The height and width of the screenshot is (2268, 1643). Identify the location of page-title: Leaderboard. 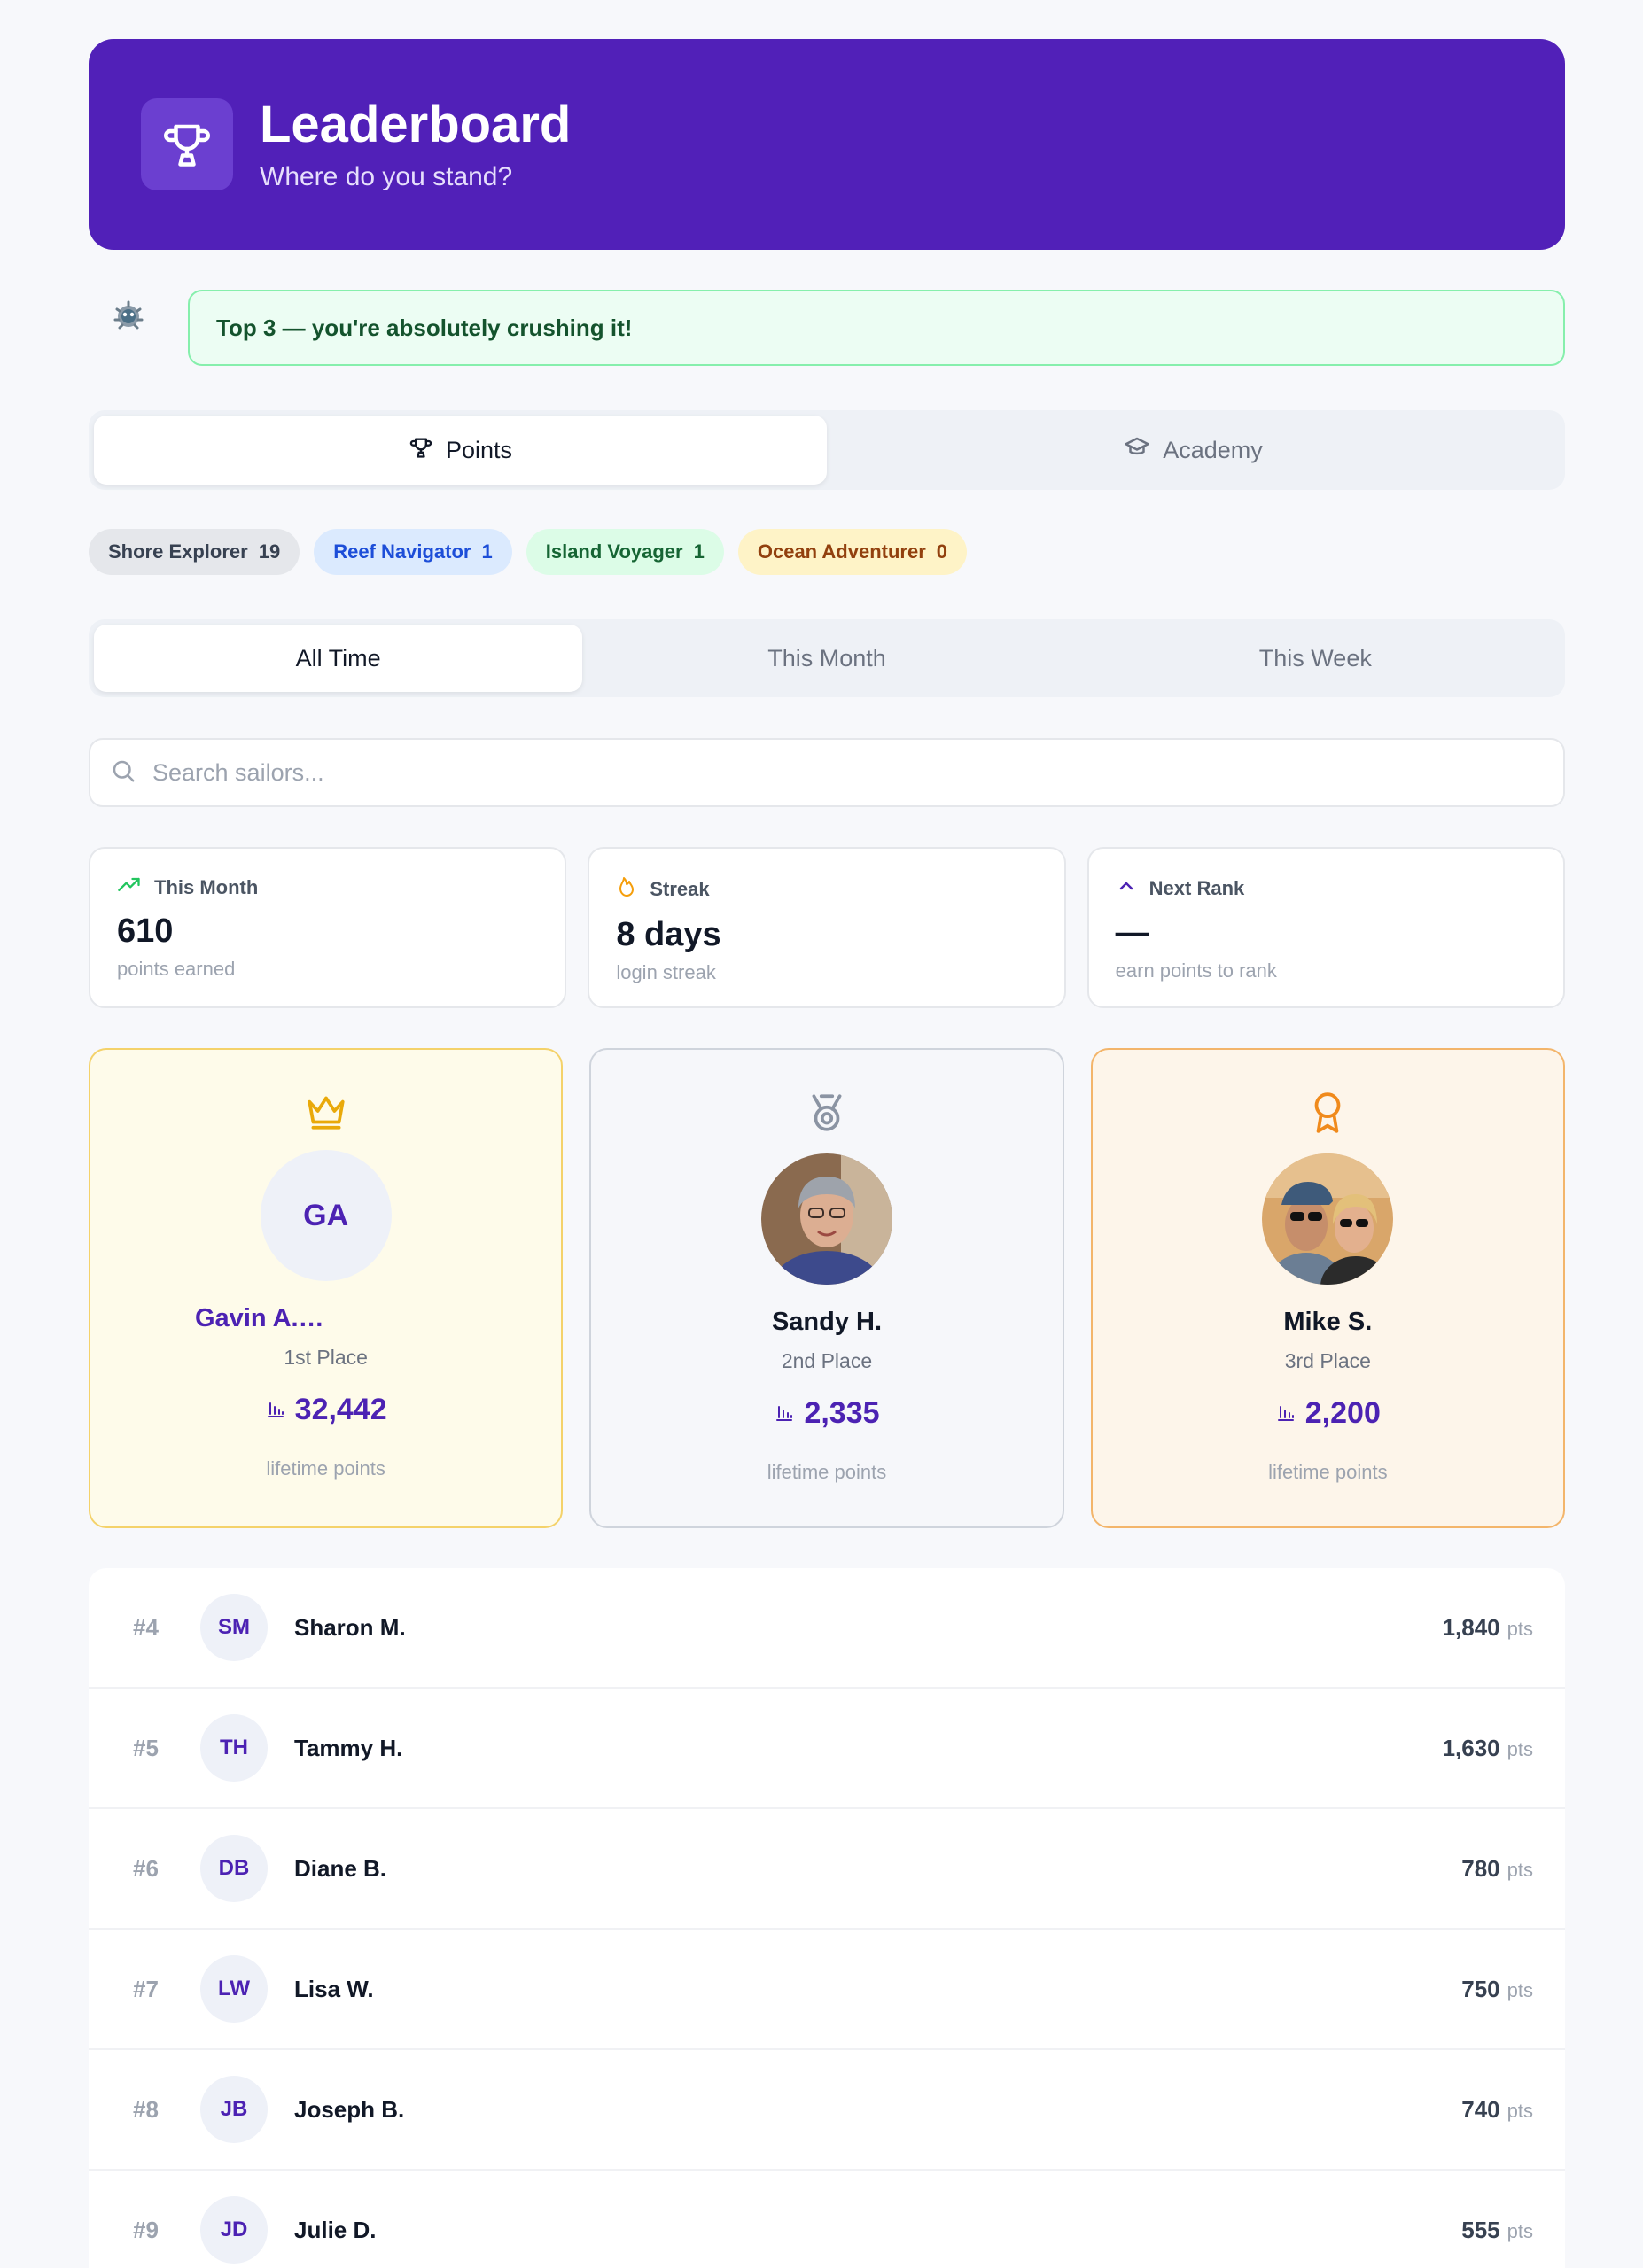
(416, 125).